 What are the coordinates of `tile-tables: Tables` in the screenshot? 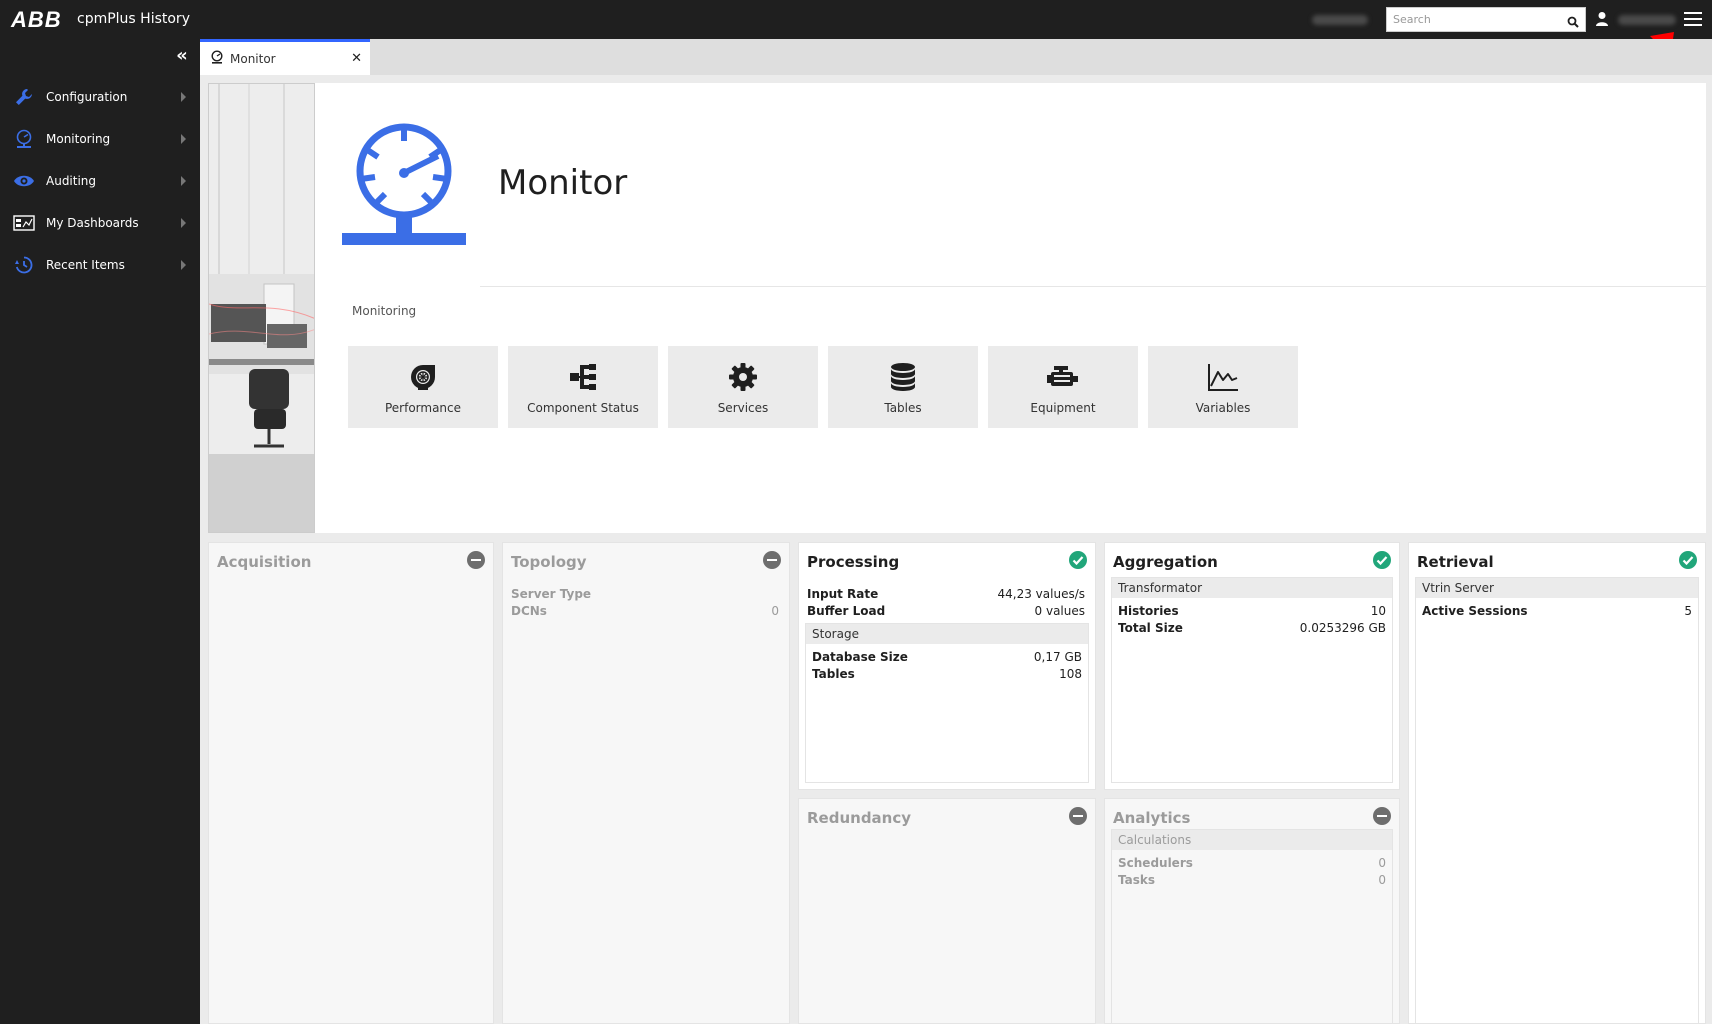 It's located at (903, 387).